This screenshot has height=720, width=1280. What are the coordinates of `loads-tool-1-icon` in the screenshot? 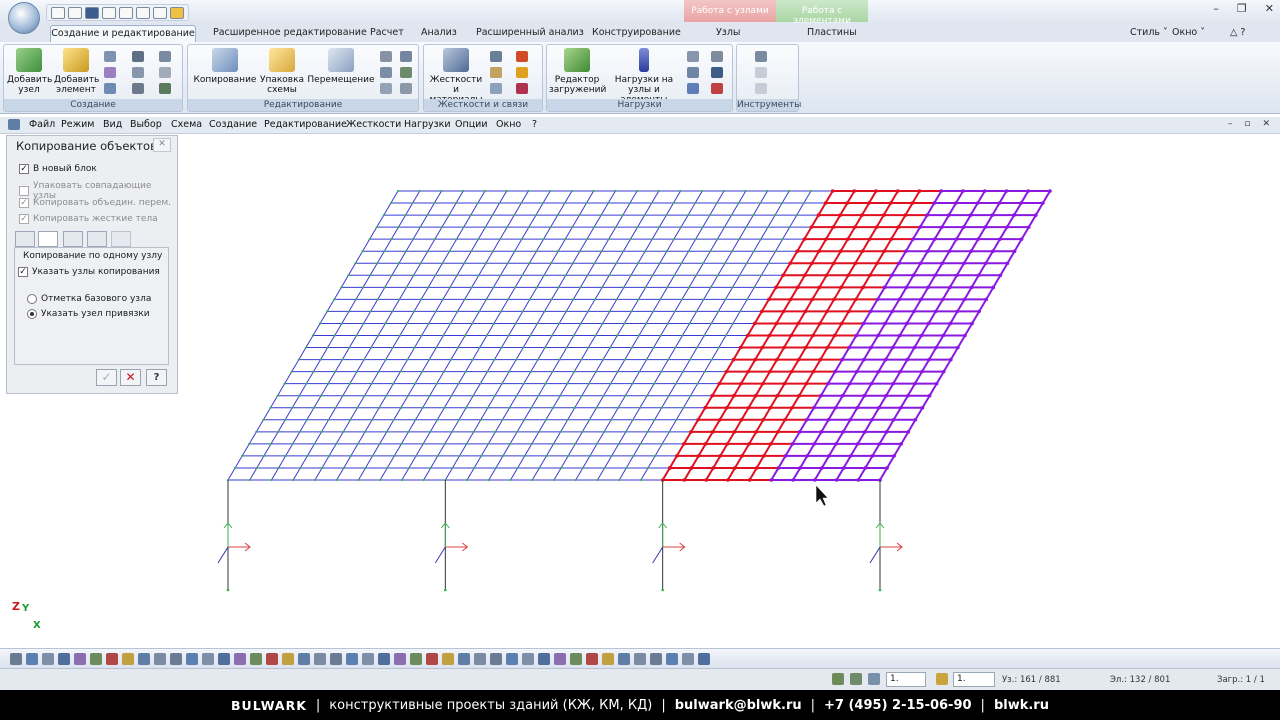 It's located at (693, 56).